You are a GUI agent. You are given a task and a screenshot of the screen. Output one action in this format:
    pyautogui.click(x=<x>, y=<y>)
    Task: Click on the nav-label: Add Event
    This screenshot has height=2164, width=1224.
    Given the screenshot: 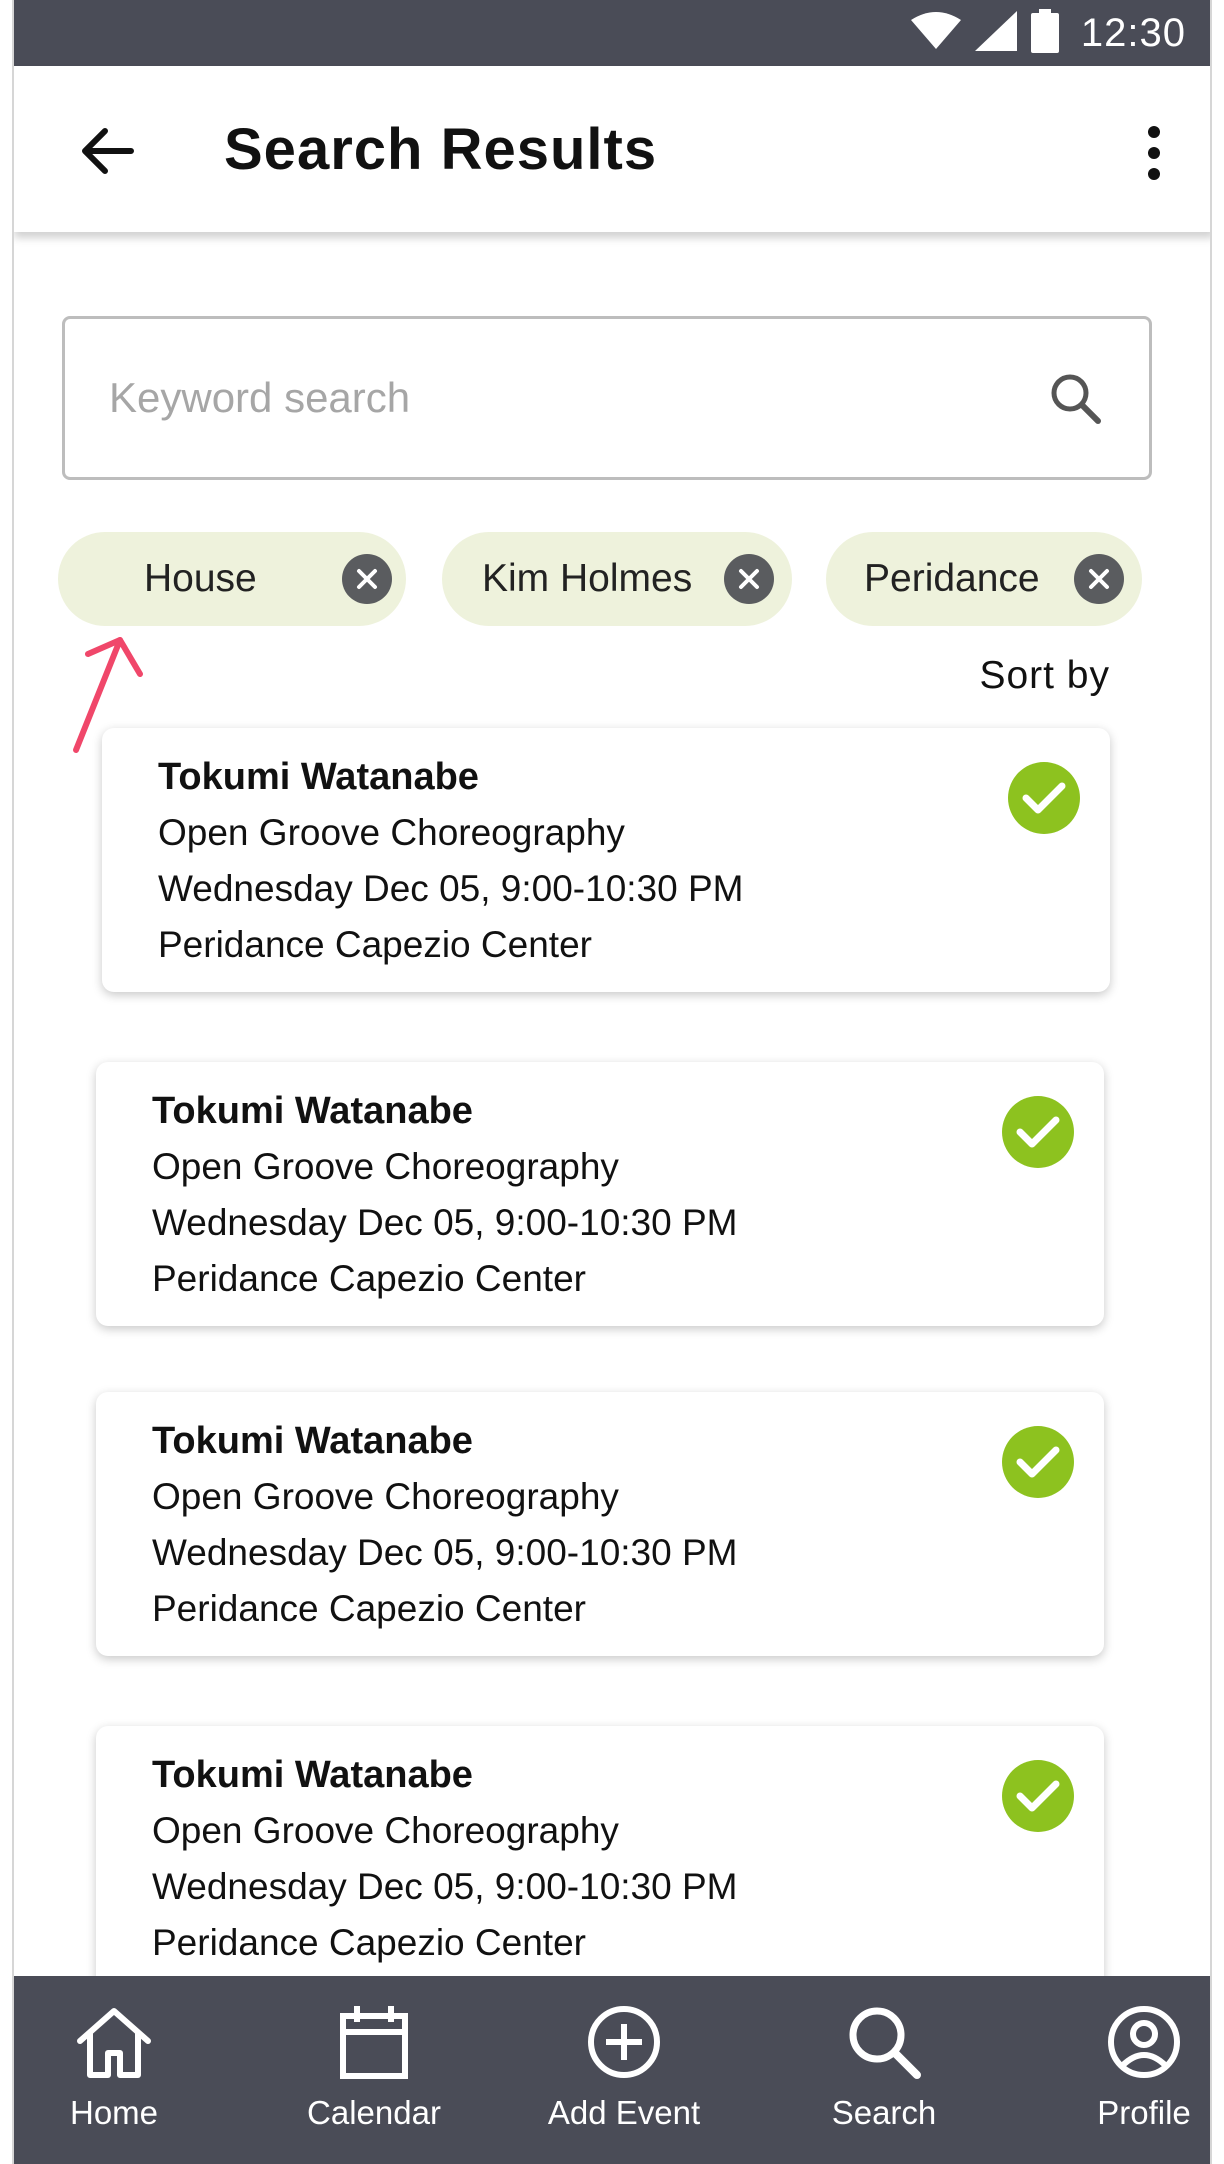 What is the action you would take?
    pyautogui.click(x=624, y=2112)
    